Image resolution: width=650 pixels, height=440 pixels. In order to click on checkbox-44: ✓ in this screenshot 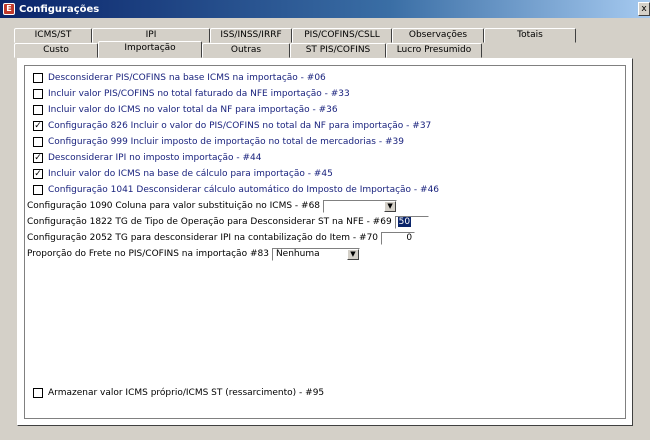, I will do `click(38, 158)`.